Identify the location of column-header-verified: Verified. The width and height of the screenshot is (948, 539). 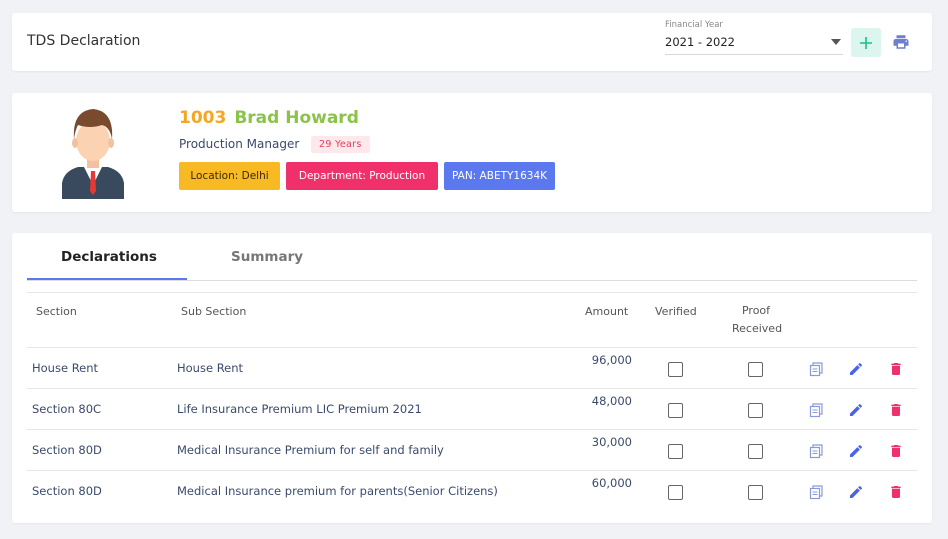
(676, 311).